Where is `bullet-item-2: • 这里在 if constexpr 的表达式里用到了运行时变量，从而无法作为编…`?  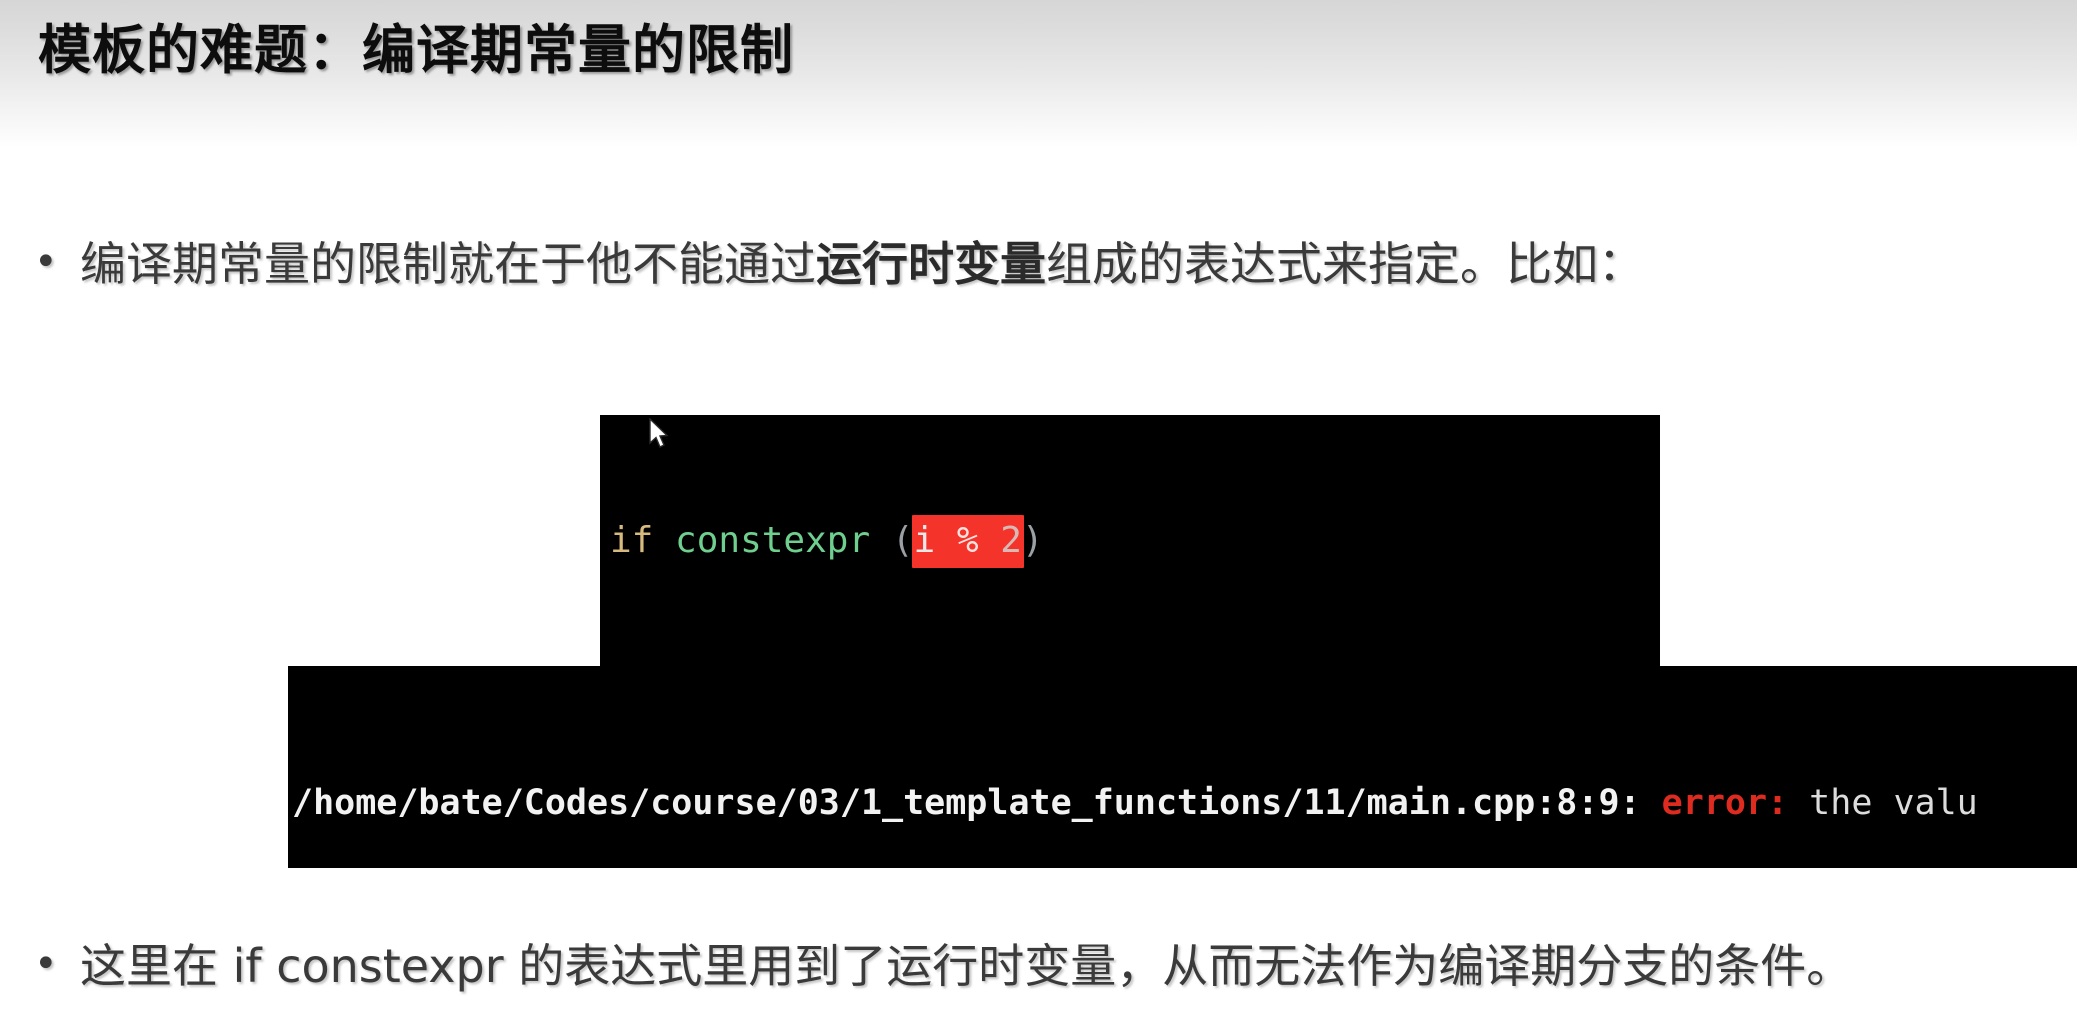 bullet-item-2: • 这里在 if constexpr 的表达式里用到了运行时变量，从而无法作为编… is located at coordinates (943, 967).